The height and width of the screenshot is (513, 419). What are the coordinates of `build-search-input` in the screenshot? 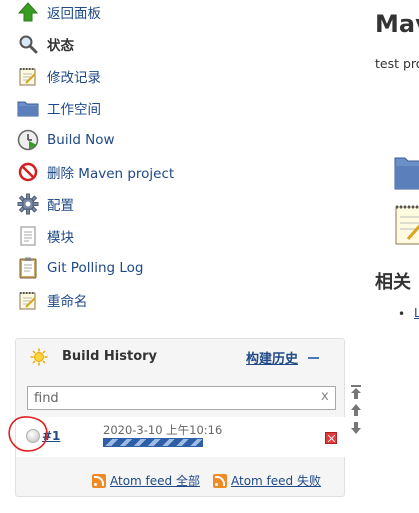 It's located at (181, 398).